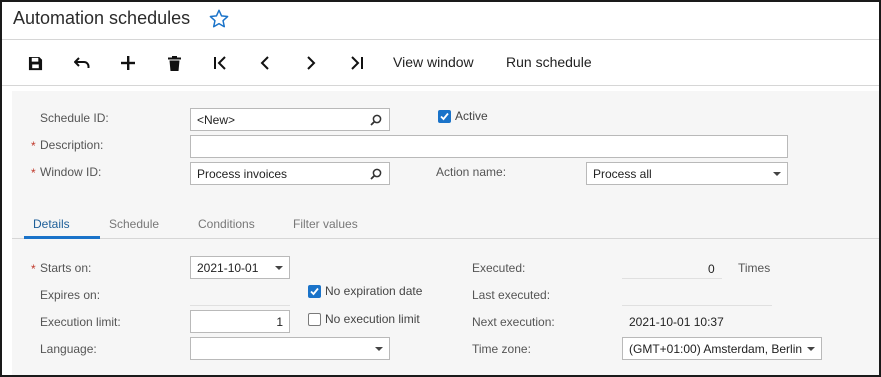  What do you see at coordinates (290, 119) in the screenshot?
I see `schedule-id-input: <New>` at bounding box center [290, 119].